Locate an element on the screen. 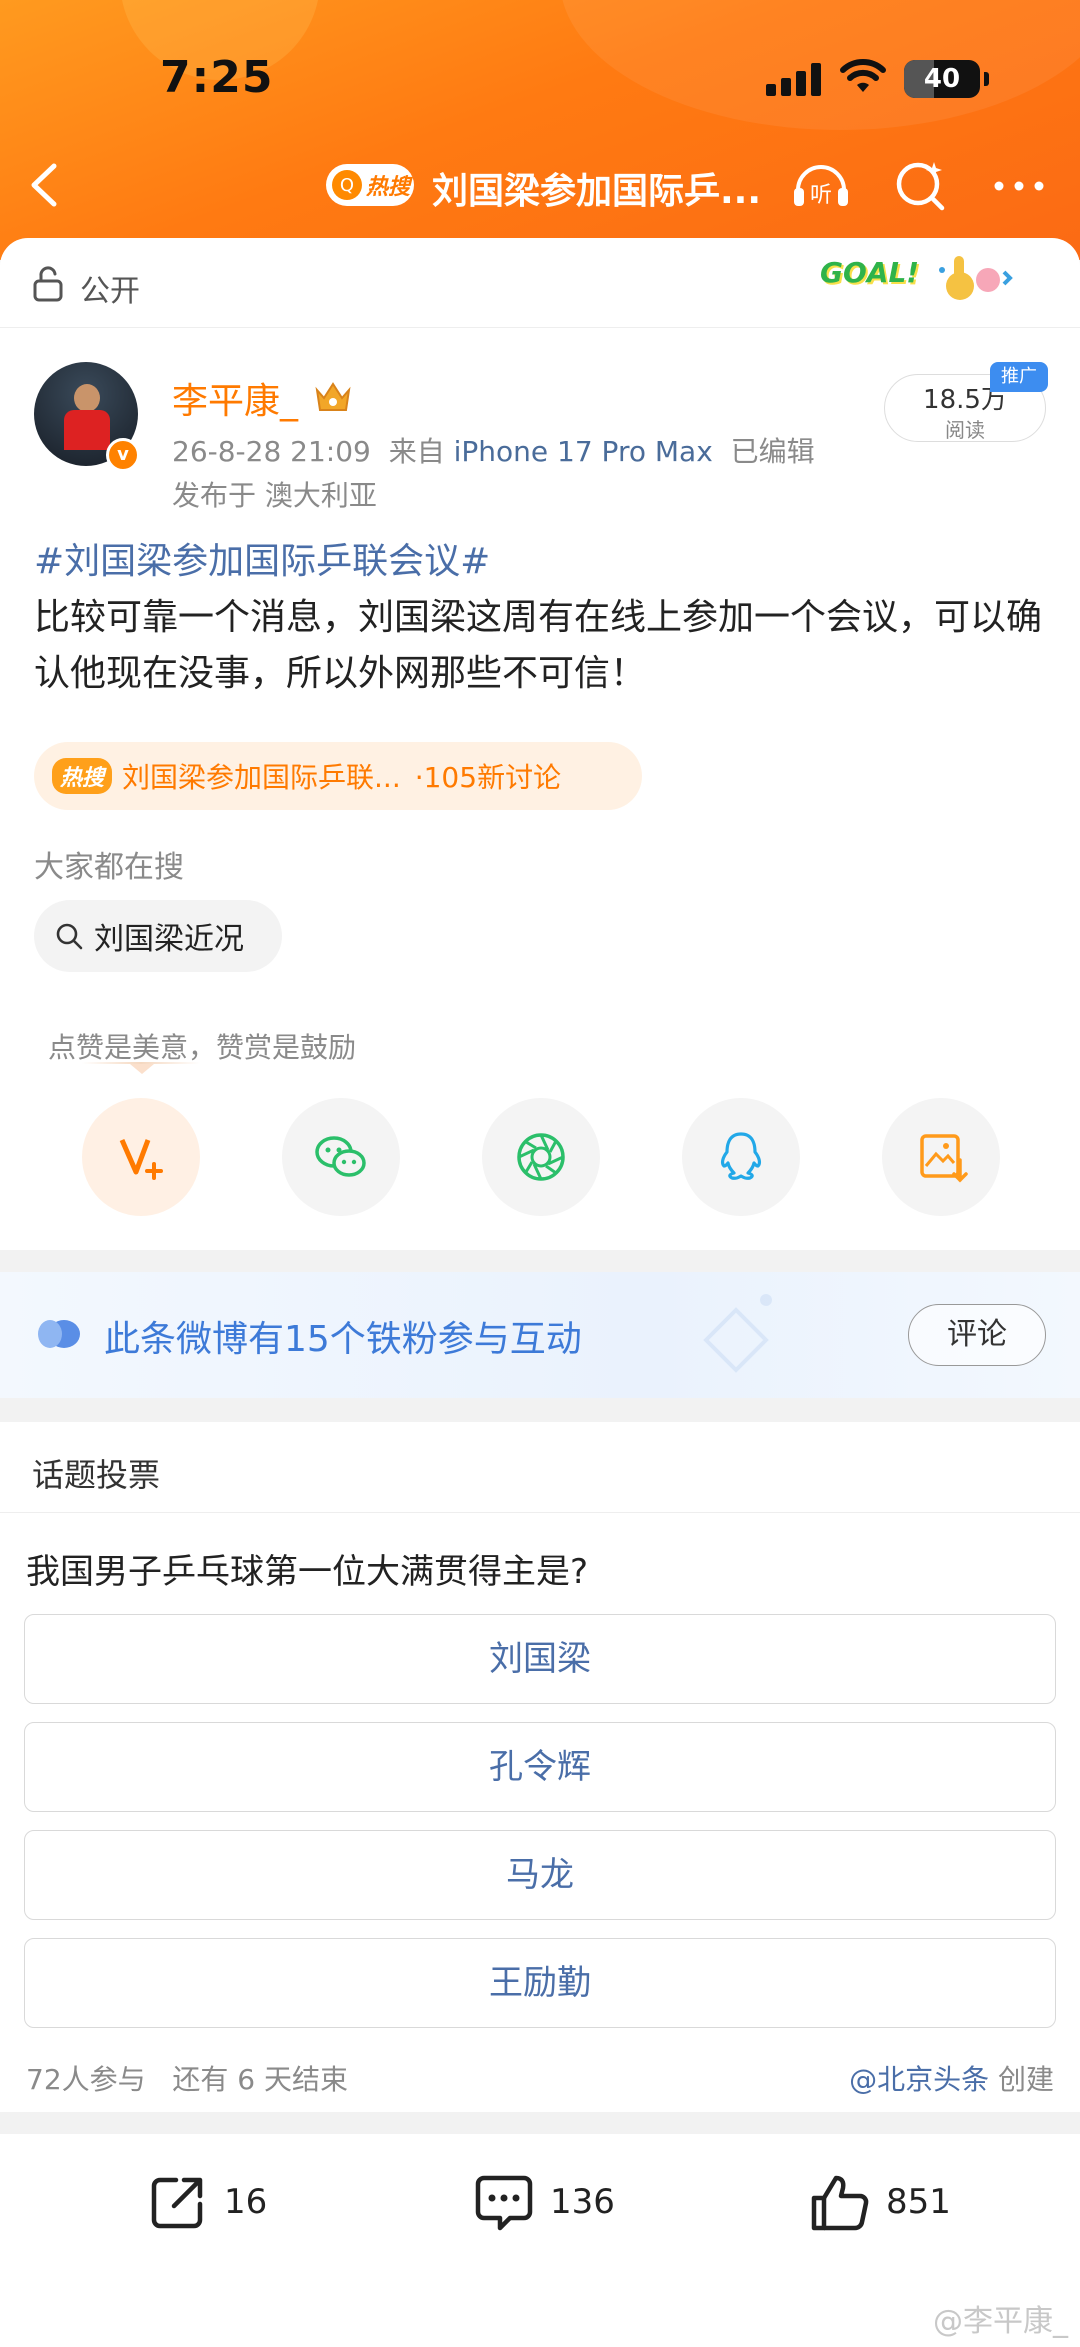 The width and height of the screenshot is (1080, 2347). source-prefix: 来自 is located at coordinates (416, 451).